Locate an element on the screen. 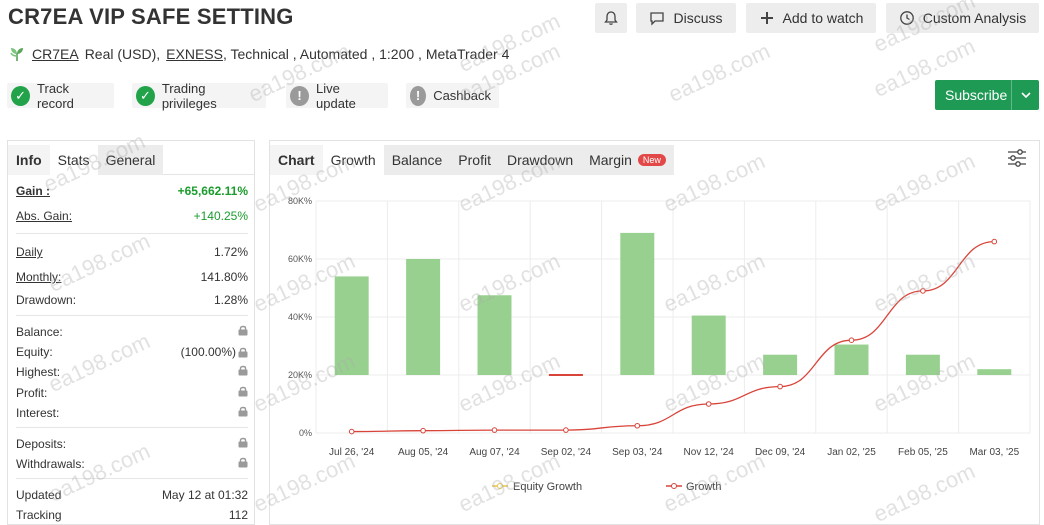 The width and height of the screenshot is (1044, 525). tab-drawdown: Drawdown is located at coordinates (540, 160).